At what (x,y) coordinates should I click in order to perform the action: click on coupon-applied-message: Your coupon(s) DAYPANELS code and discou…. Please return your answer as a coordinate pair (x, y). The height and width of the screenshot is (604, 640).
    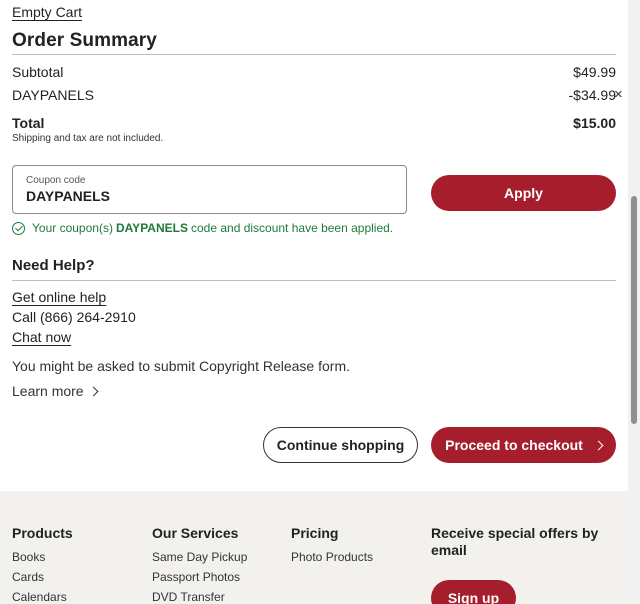
    Looking at the image, I should click on (202, 228).